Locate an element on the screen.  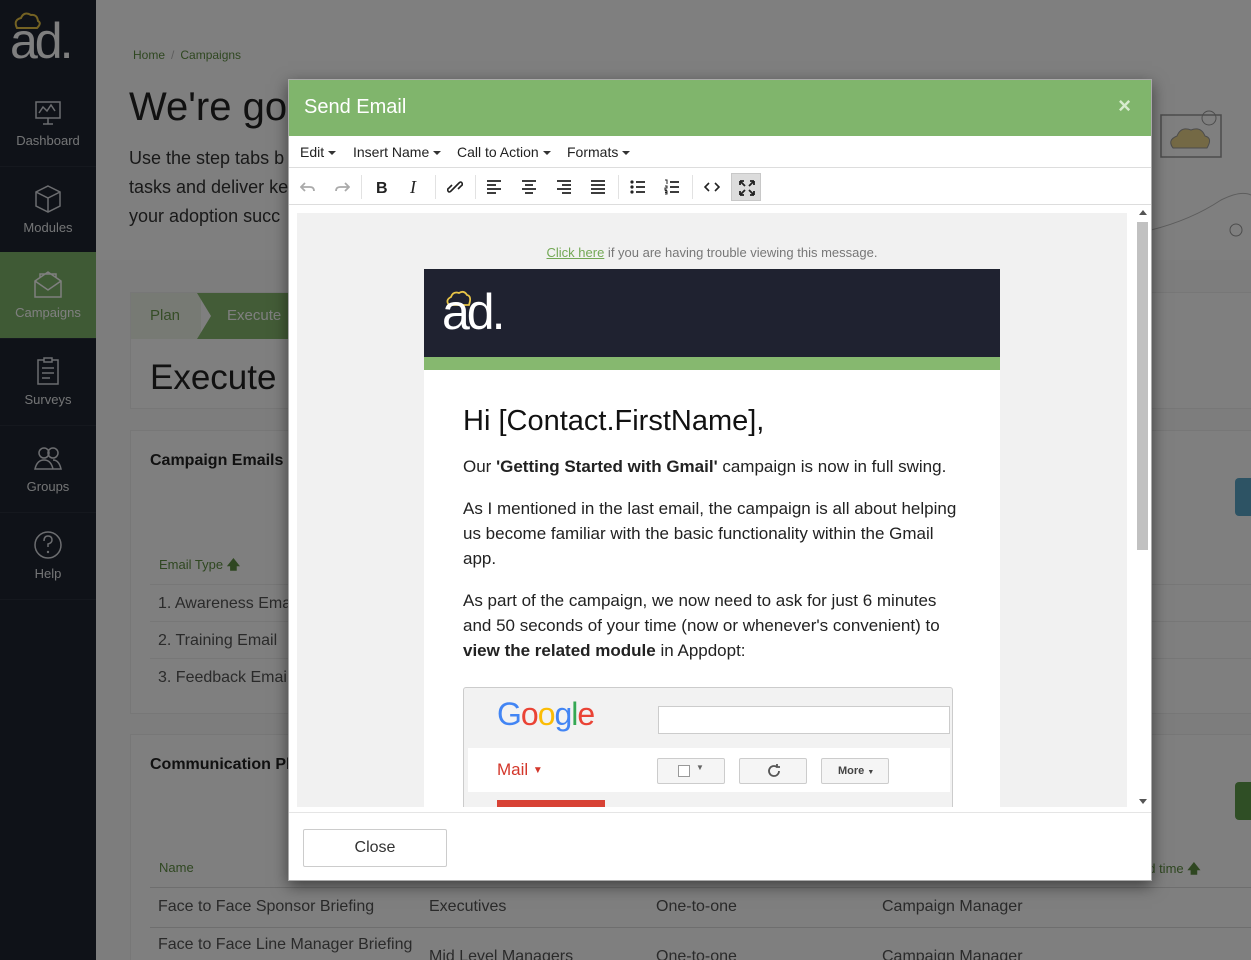
numbered-list-icon is located at coordinates (671, 187).